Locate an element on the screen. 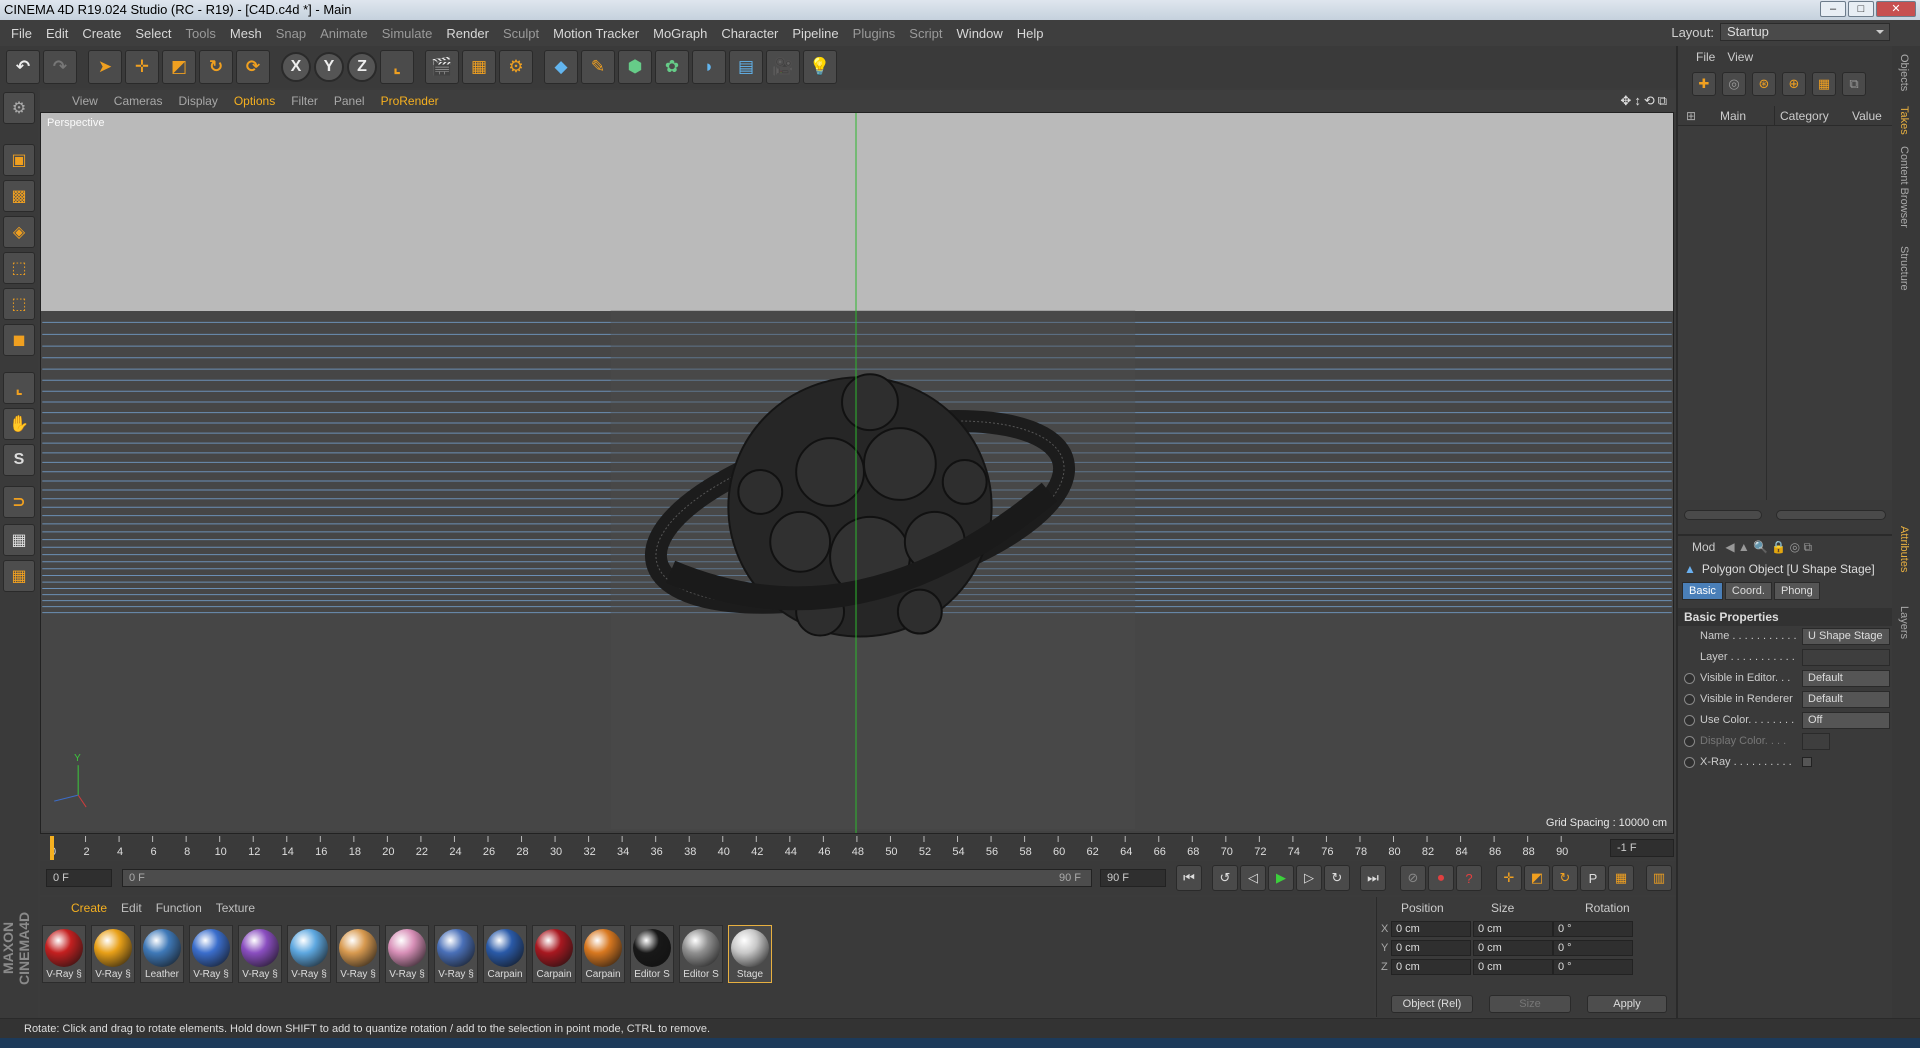  coord-position-field: 0 cm is located at coordinates (1431, 948).